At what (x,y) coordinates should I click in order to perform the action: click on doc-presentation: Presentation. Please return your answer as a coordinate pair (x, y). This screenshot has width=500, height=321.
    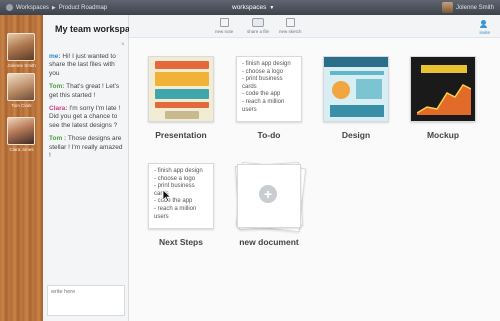
    Looking at the image, I should click on (181, 98).